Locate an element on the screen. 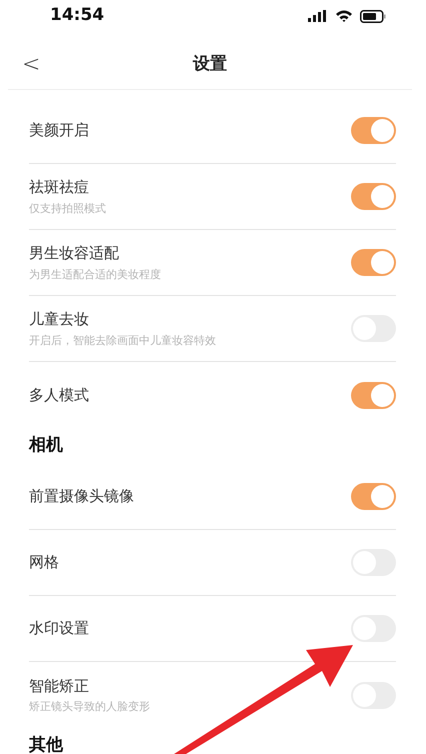 The image size is (426, 754). setting-hint: 矫正镜头导致的人脸变形 is located at coordinates (89, 707).